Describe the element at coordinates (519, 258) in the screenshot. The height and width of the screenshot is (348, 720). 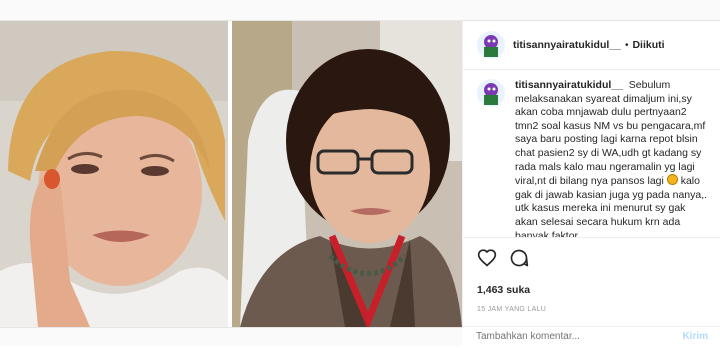
I see `comment-icon` at that location.